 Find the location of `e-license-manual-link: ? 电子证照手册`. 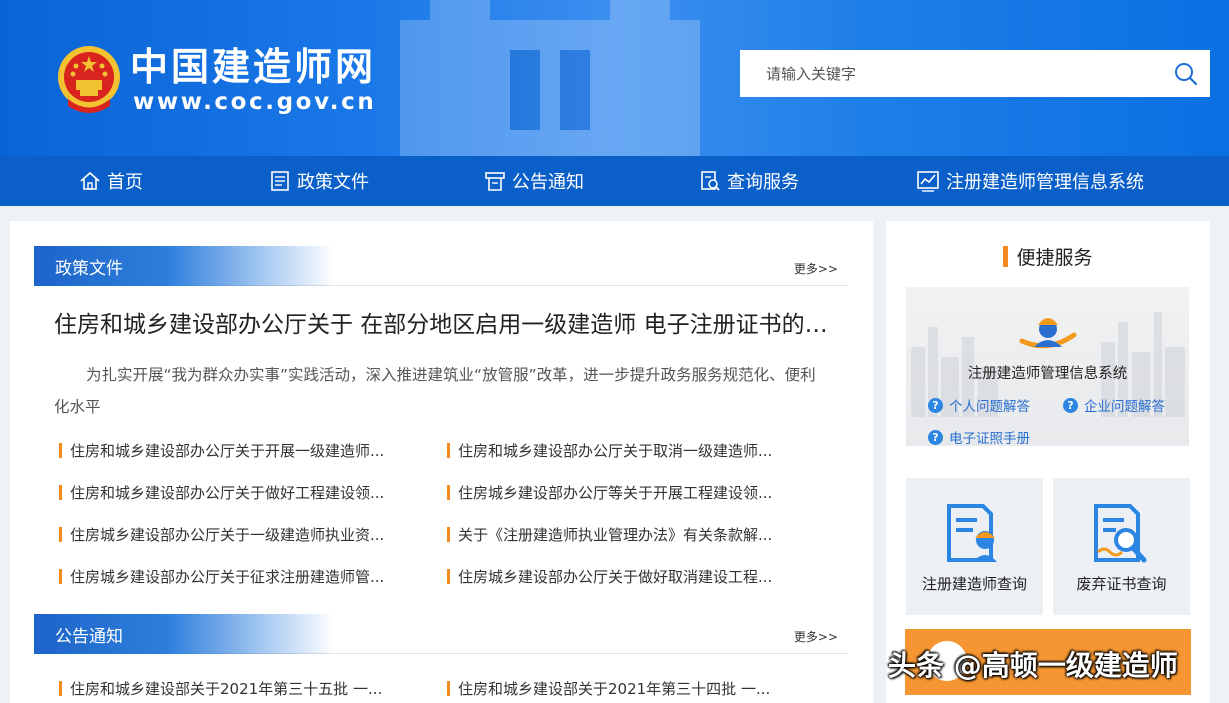

e-license-manual-link: ? 电子证照手册 is located at coordinates (979, 436).